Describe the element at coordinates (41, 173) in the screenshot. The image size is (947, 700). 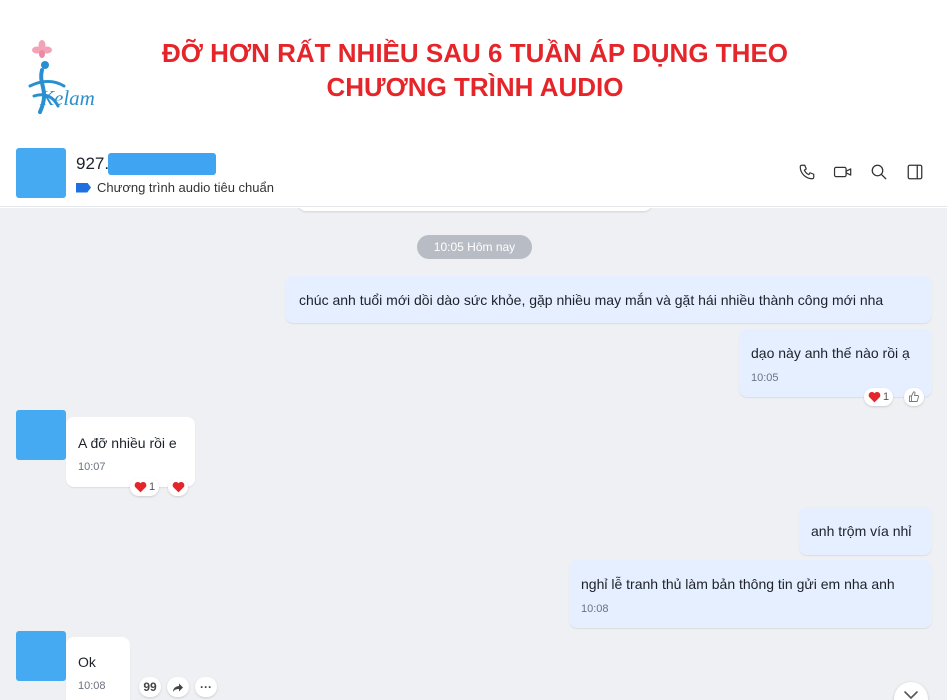
I see `contact-avatar` at that location.